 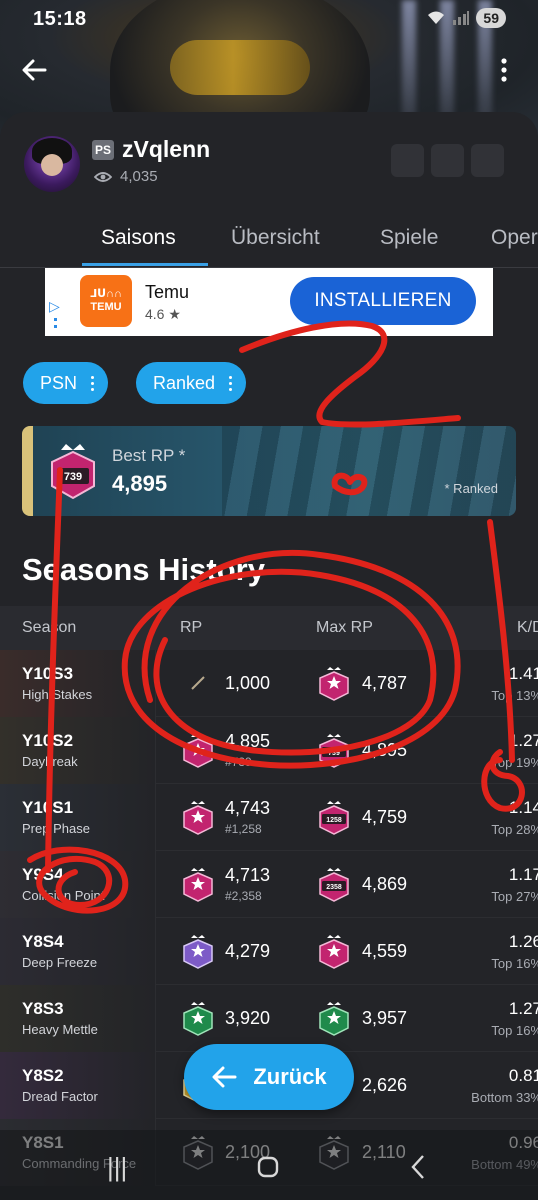 I want to click on table-row: Y8S3 Heavy Mettle 3,920 3,957 1.27 Top 16%, so click(x=269, y=1018).